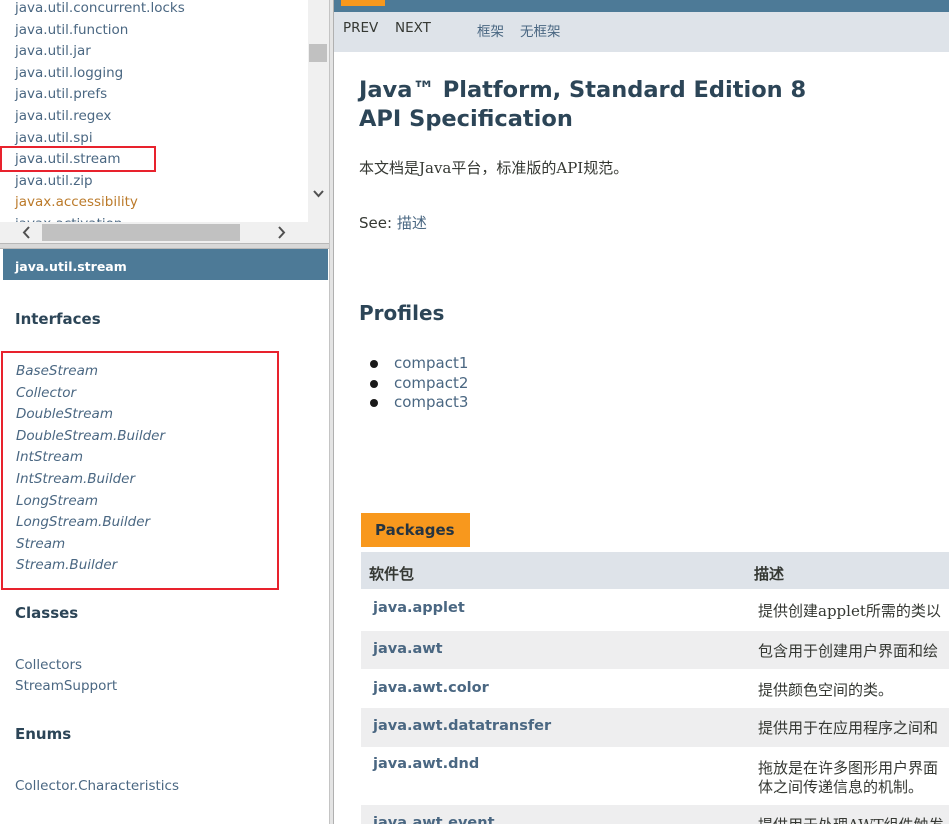 This screenshot has width=949, height=824. Describe the element at coordinates (69, 73) in the screenshot. I see `package-link: java.util.logging` at that location.